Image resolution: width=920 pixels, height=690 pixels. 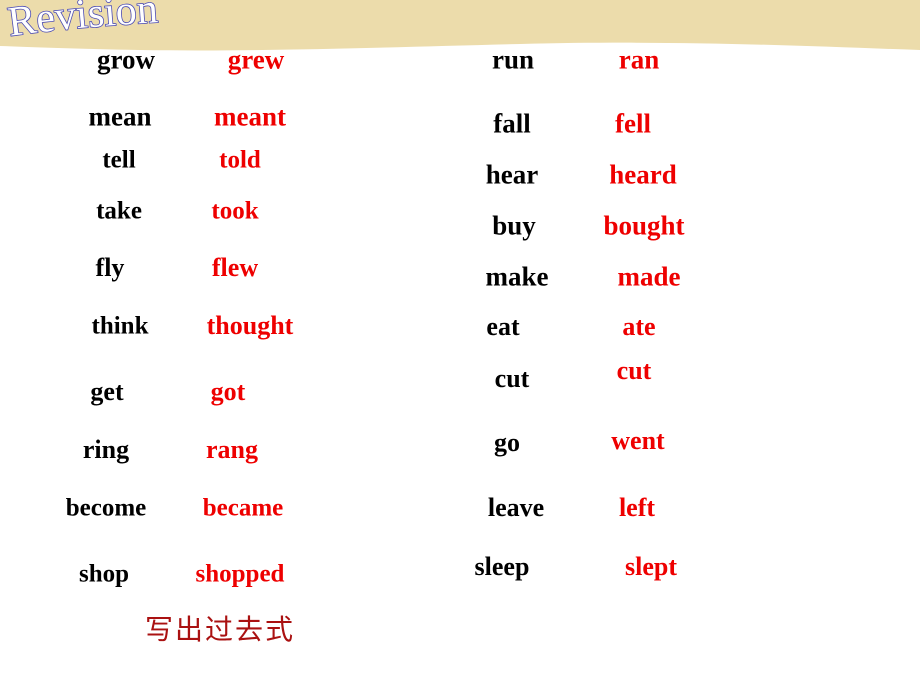 What do you see at coordinates (240, 574) in the screenshot?
I see `verb-past: shopped` at bounding box center [240, 574].